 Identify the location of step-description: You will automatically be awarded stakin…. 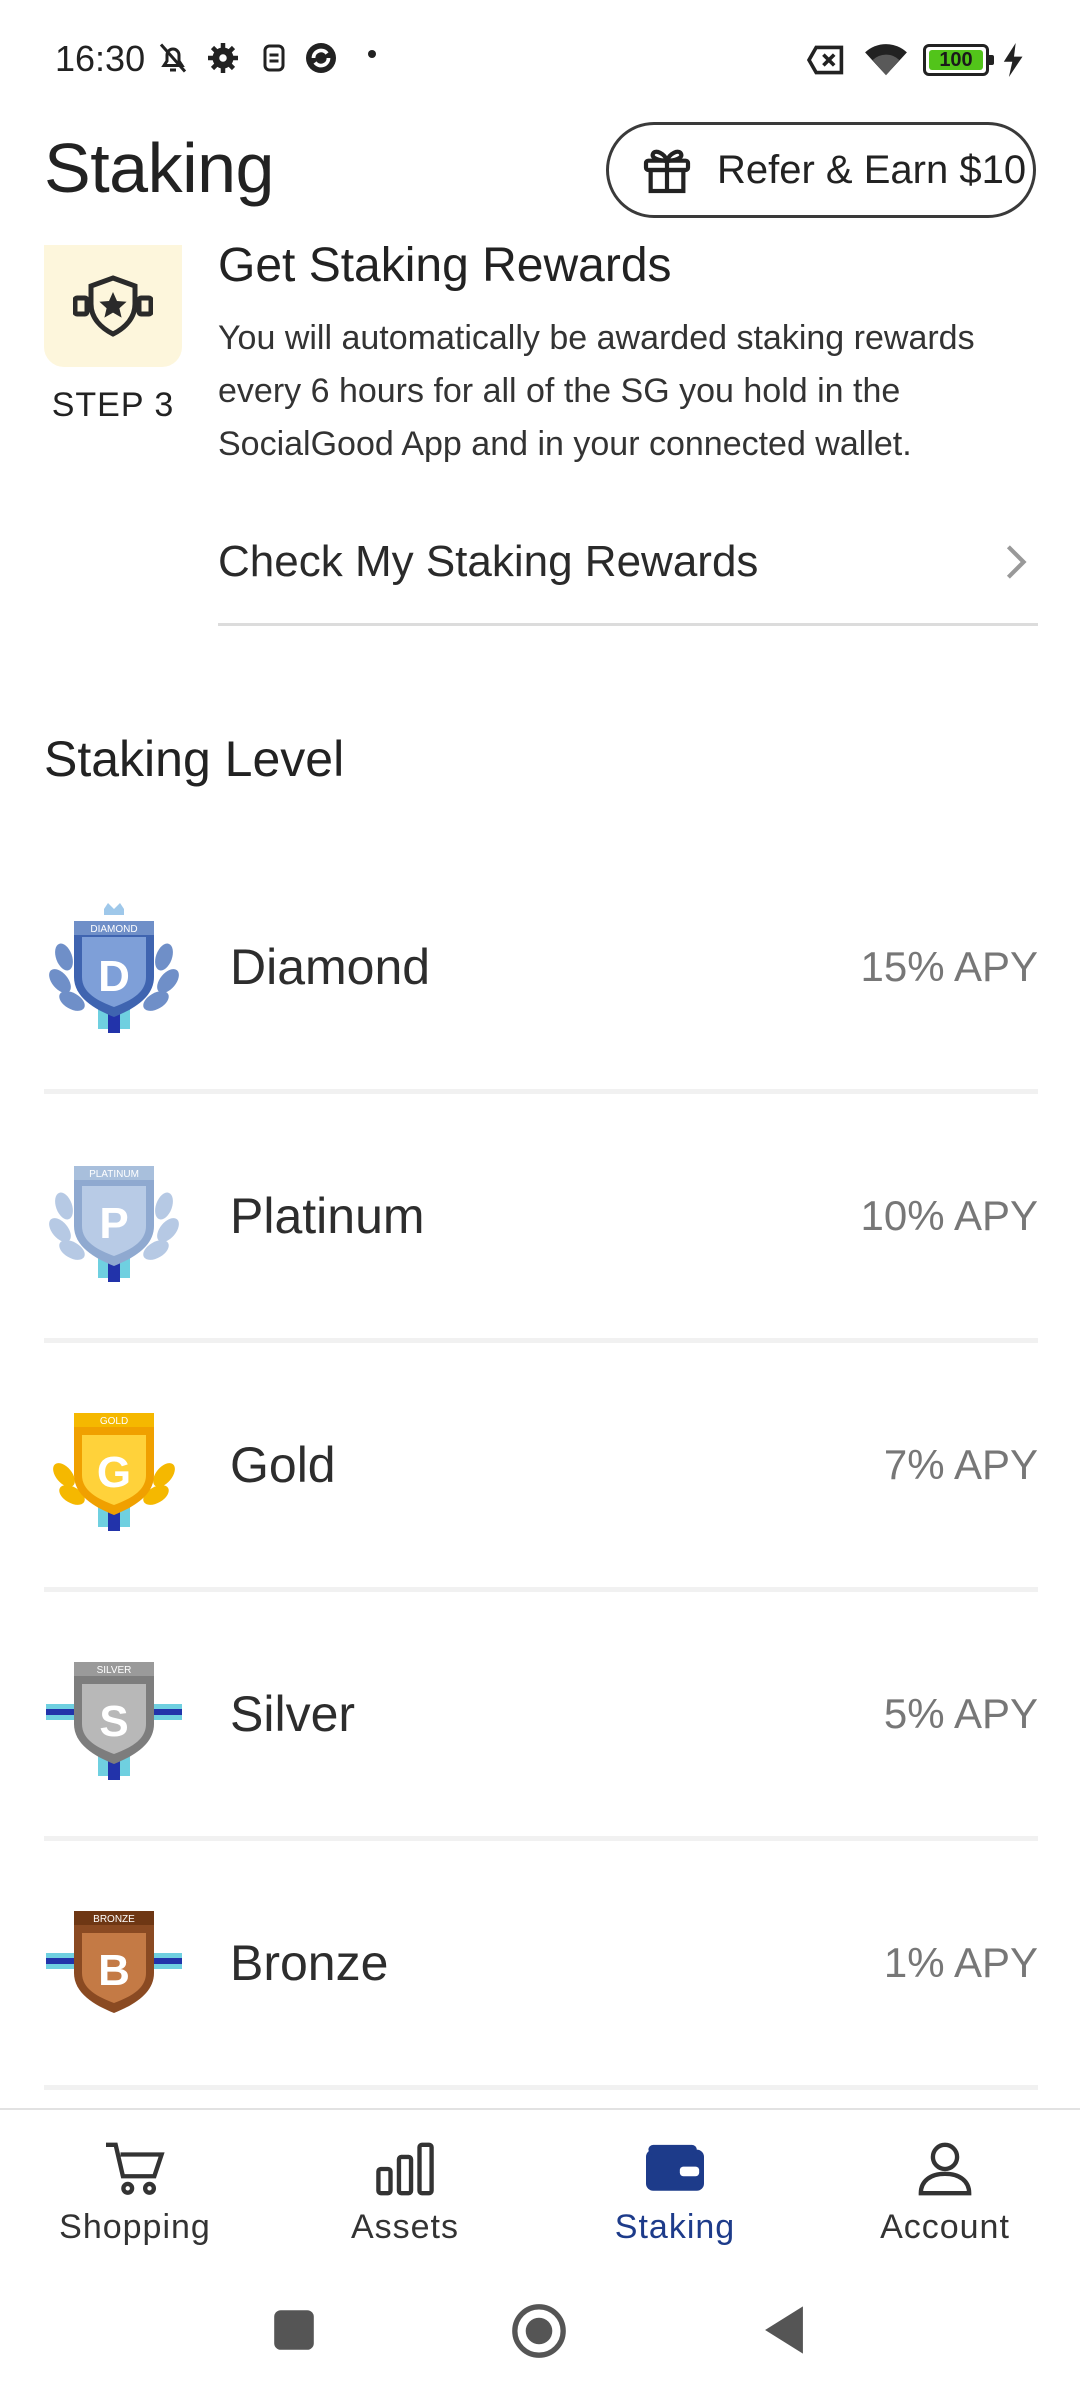
(596, 391).